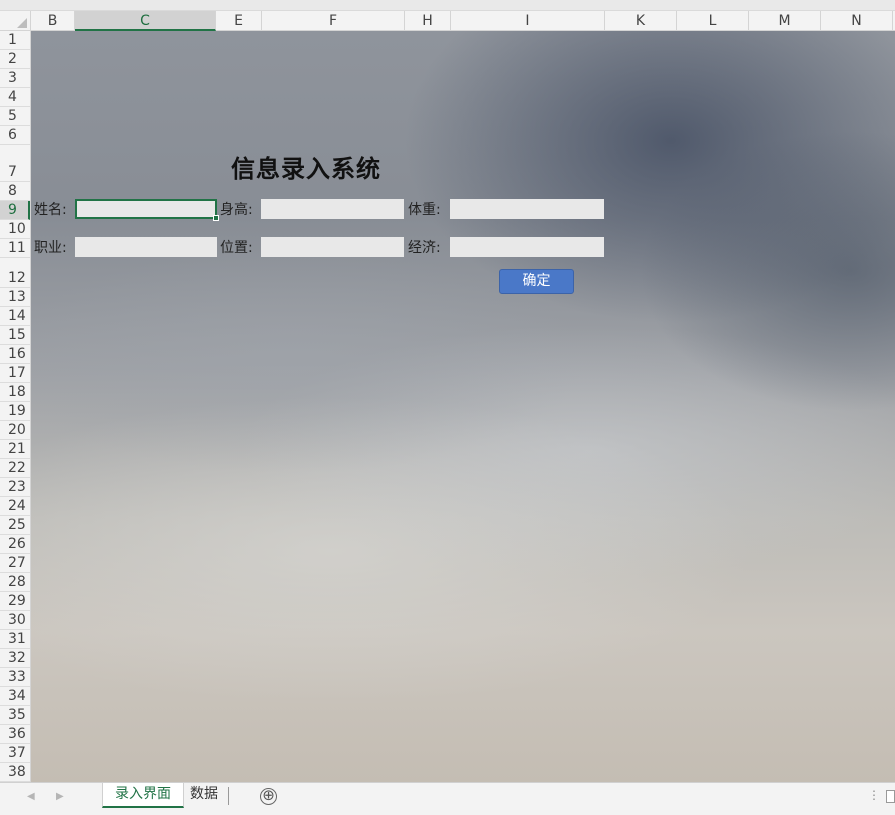 The height and width of the screenshot is (815, 895). Describe the element at coordinates (15, 248) in the screenshot. I see `row-header-11: 11` at that location.